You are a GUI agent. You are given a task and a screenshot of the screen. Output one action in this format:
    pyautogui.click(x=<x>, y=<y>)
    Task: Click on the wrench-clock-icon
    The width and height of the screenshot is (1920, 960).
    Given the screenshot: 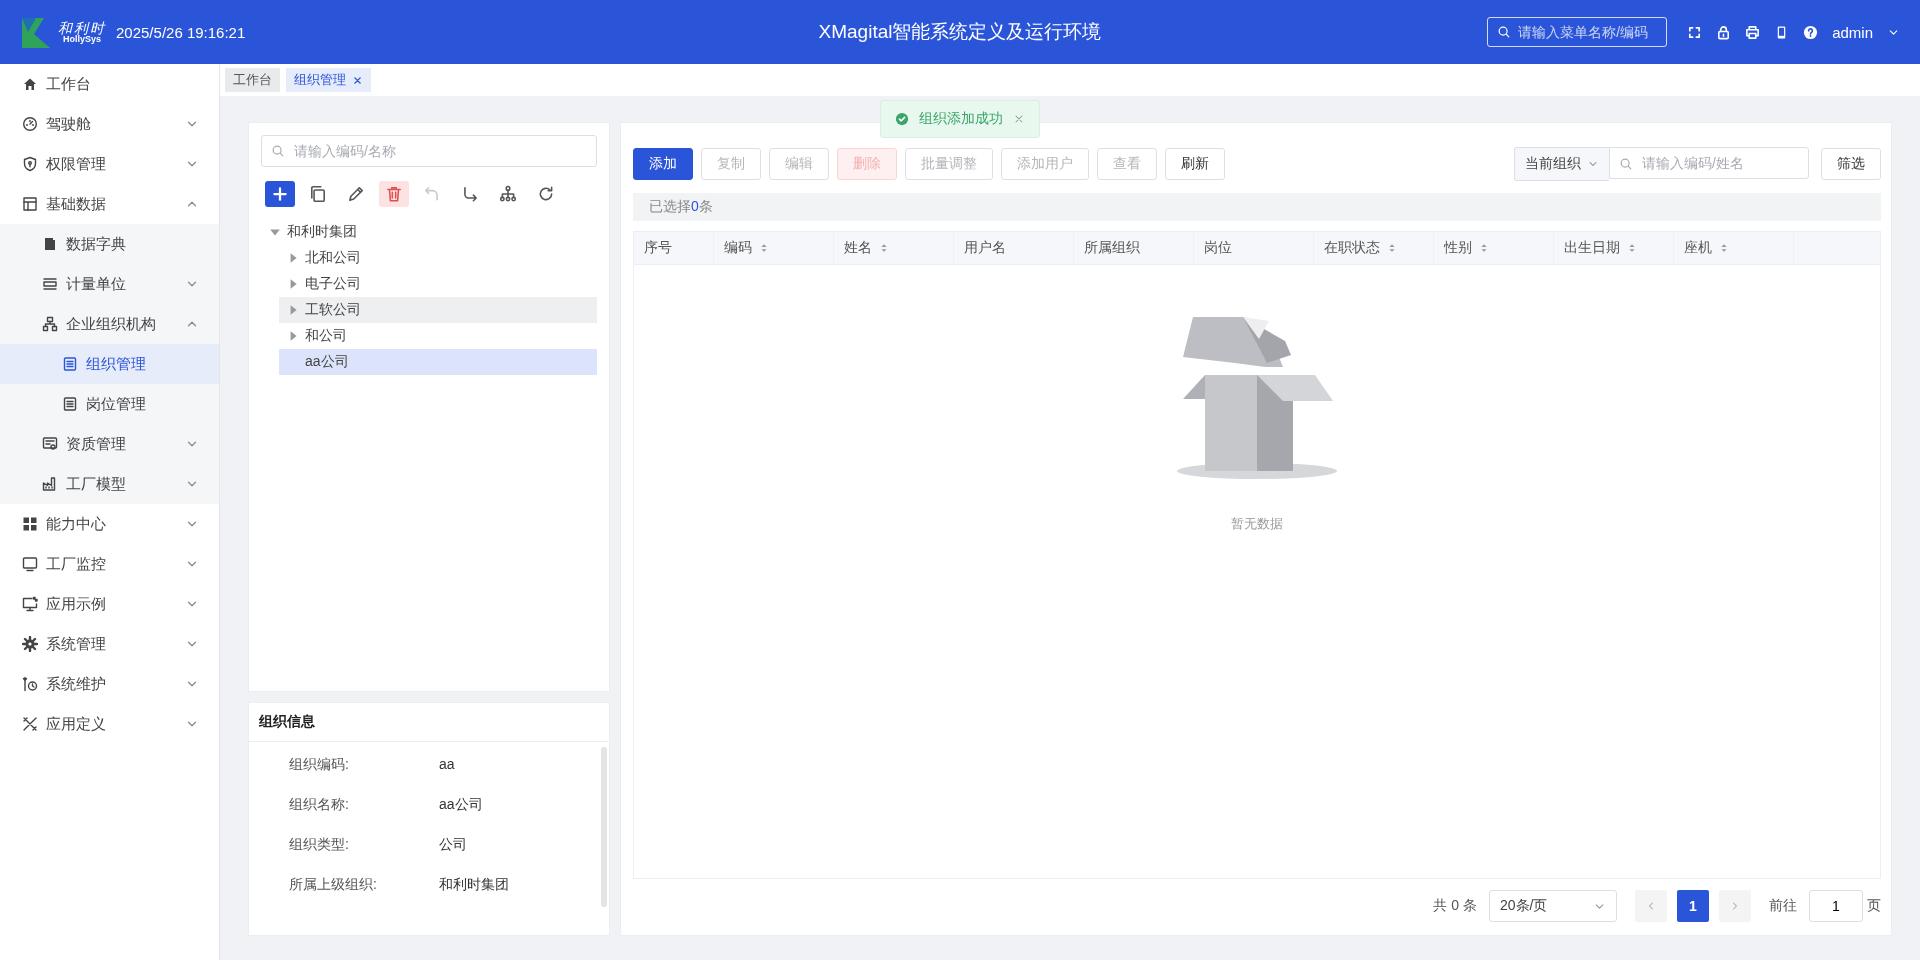 What is the action you would take?
    pyautogui.click(x=30, y=684)
    